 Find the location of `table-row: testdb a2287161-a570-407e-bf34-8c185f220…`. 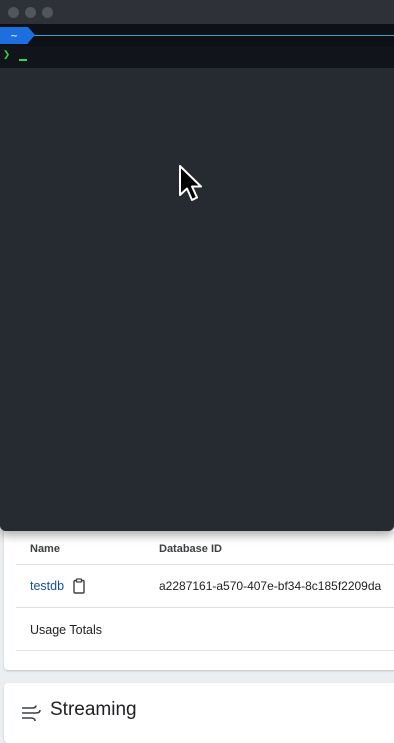

table-row: testdb a2287161-a570-407e-bf34-8c185f220… is located at coordinates (205, 586).